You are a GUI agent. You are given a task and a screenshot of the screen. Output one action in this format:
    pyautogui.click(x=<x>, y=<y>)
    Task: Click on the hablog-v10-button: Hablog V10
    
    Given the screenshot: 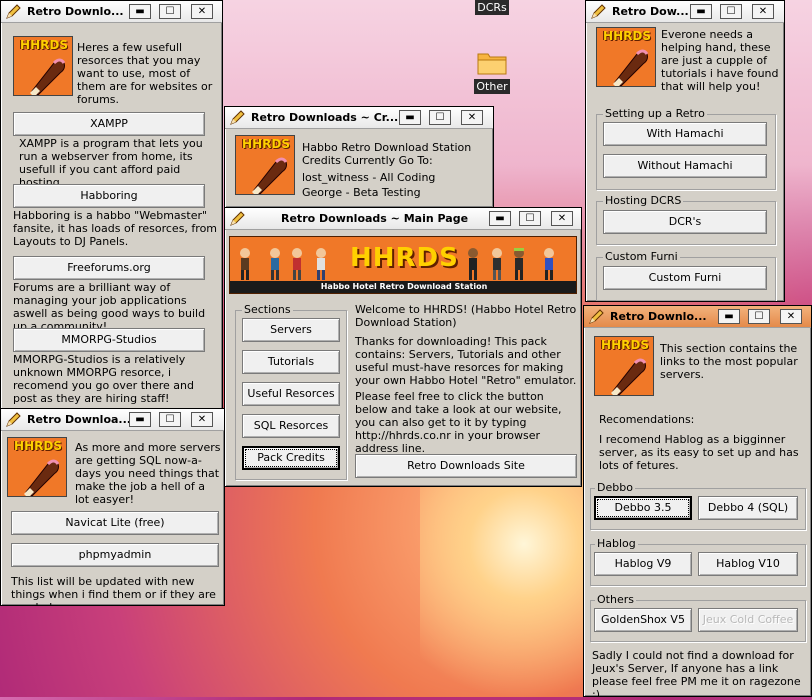 What is the action you would take?
    pyautogui.click(x=748, y=564)
    